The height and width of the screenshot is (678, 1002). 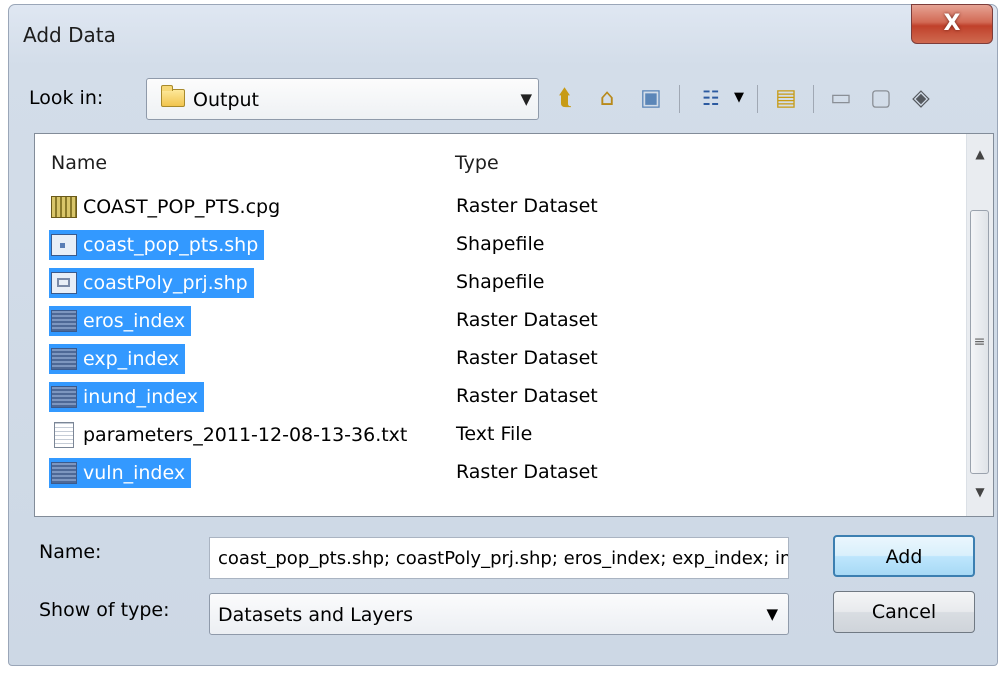 I want to click on look-in-dropdown: Output ▼, so click(x=342, y=99).